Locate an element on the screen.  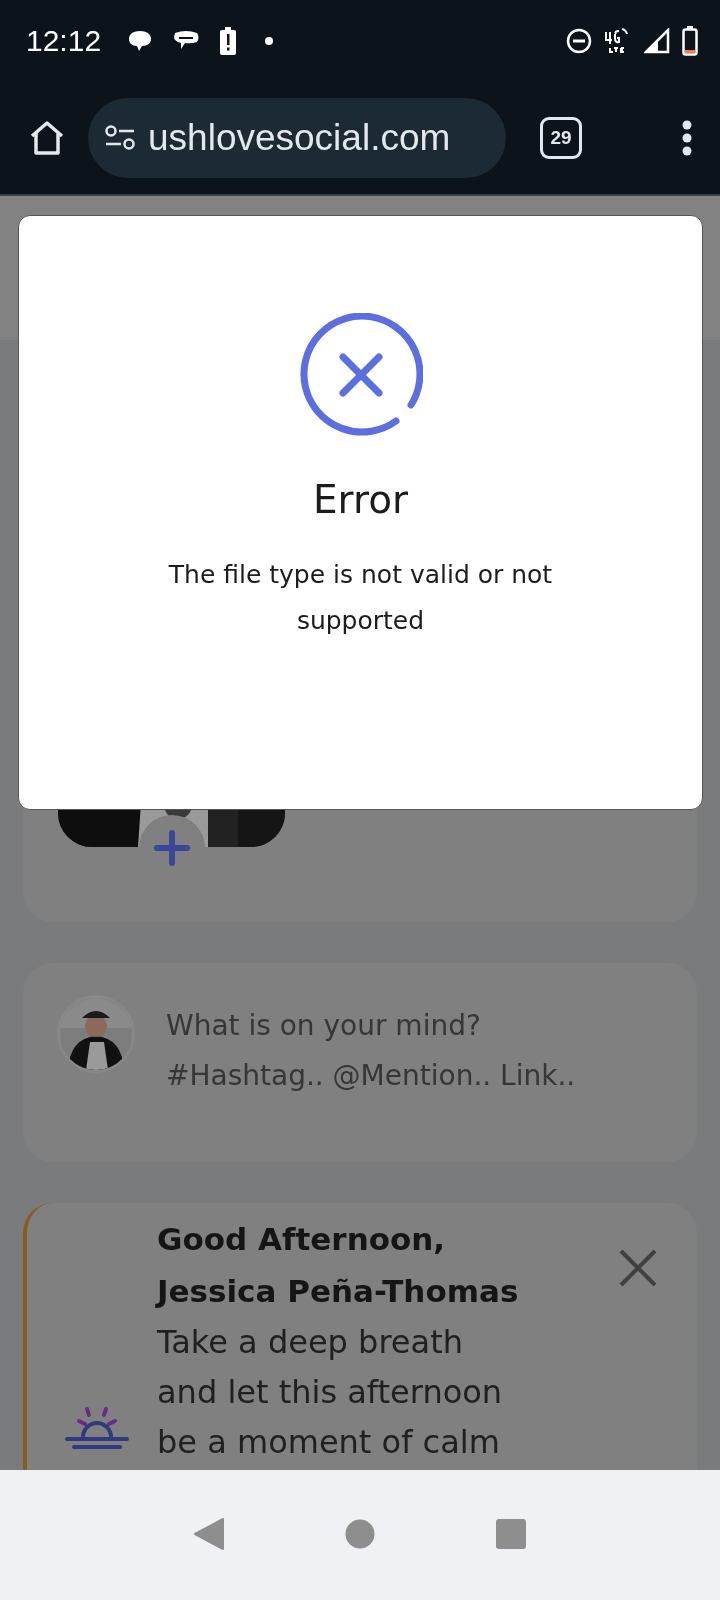
address-bar: ushlovesocial.com is located at coordinates (297, 138).